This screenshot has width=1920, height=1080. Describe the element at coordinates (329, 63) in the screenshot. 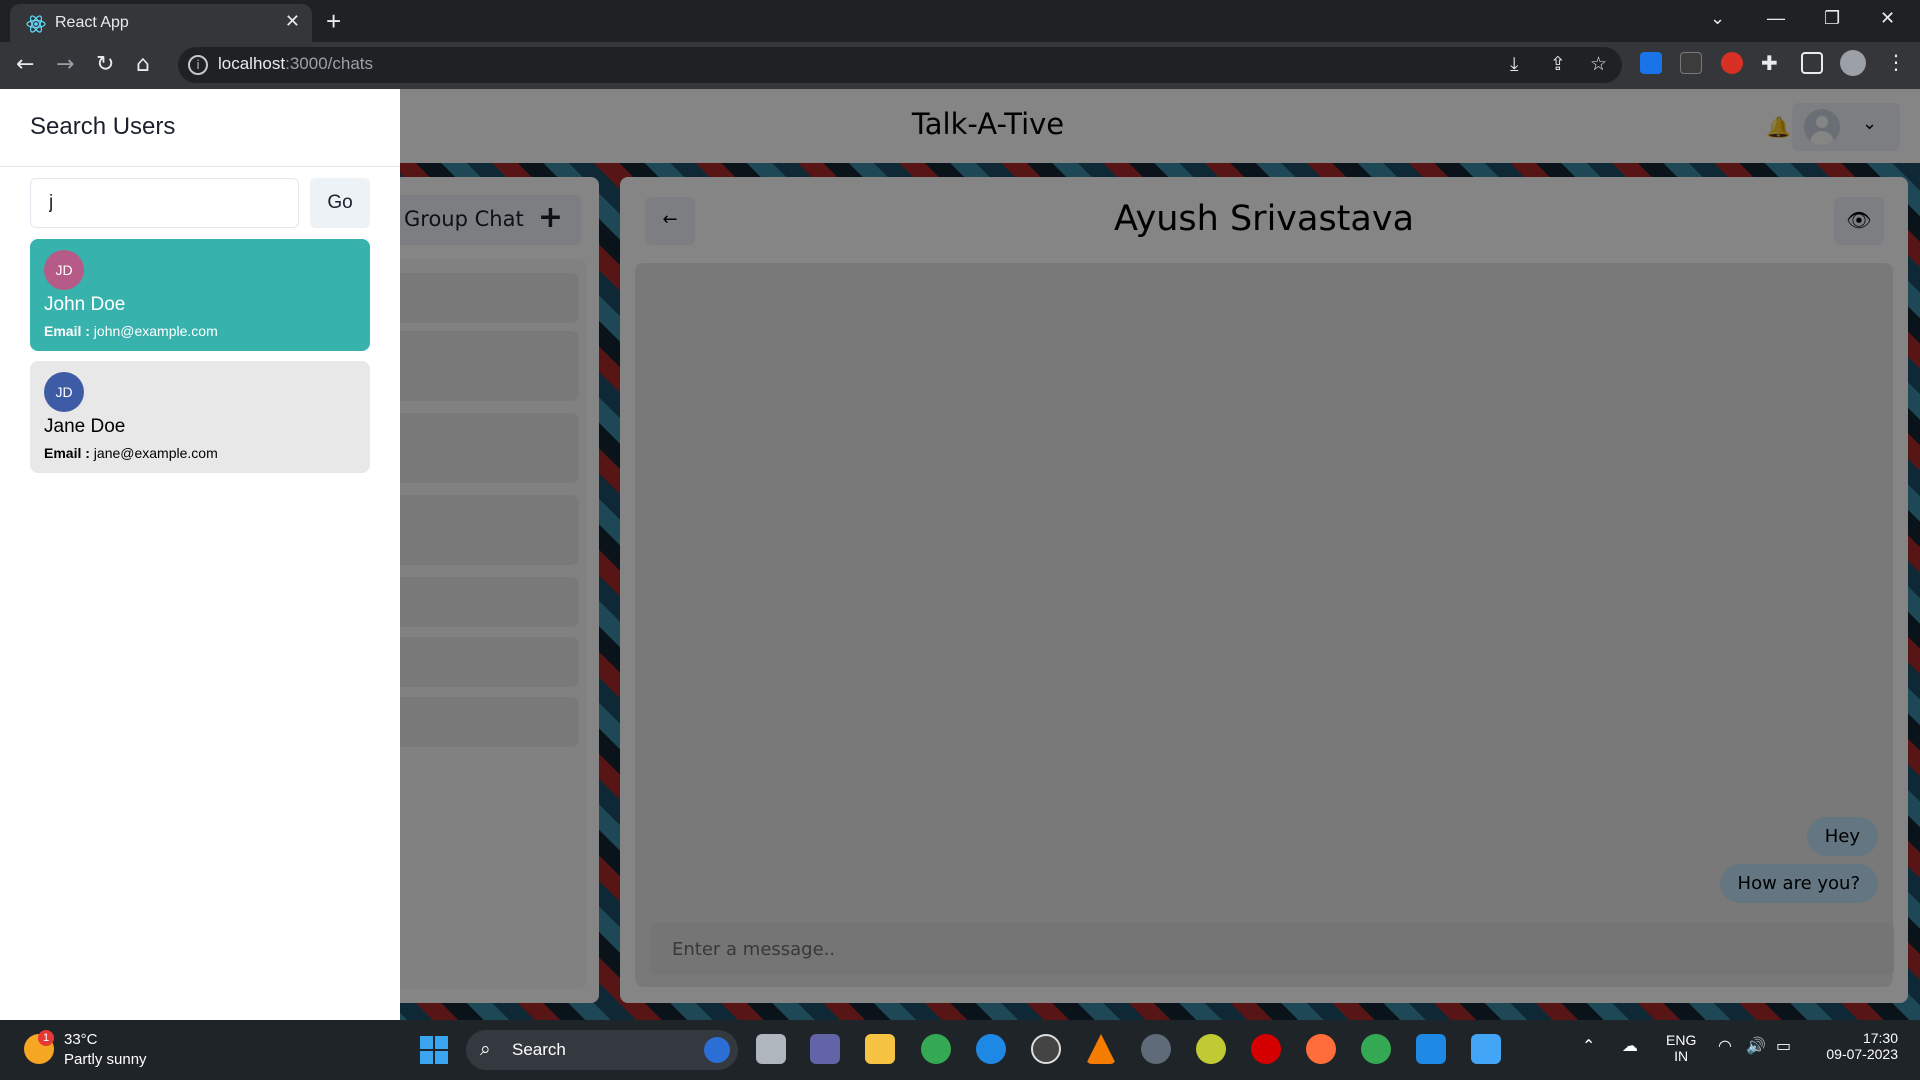

I see `url-path: :3000/chats` at that location.